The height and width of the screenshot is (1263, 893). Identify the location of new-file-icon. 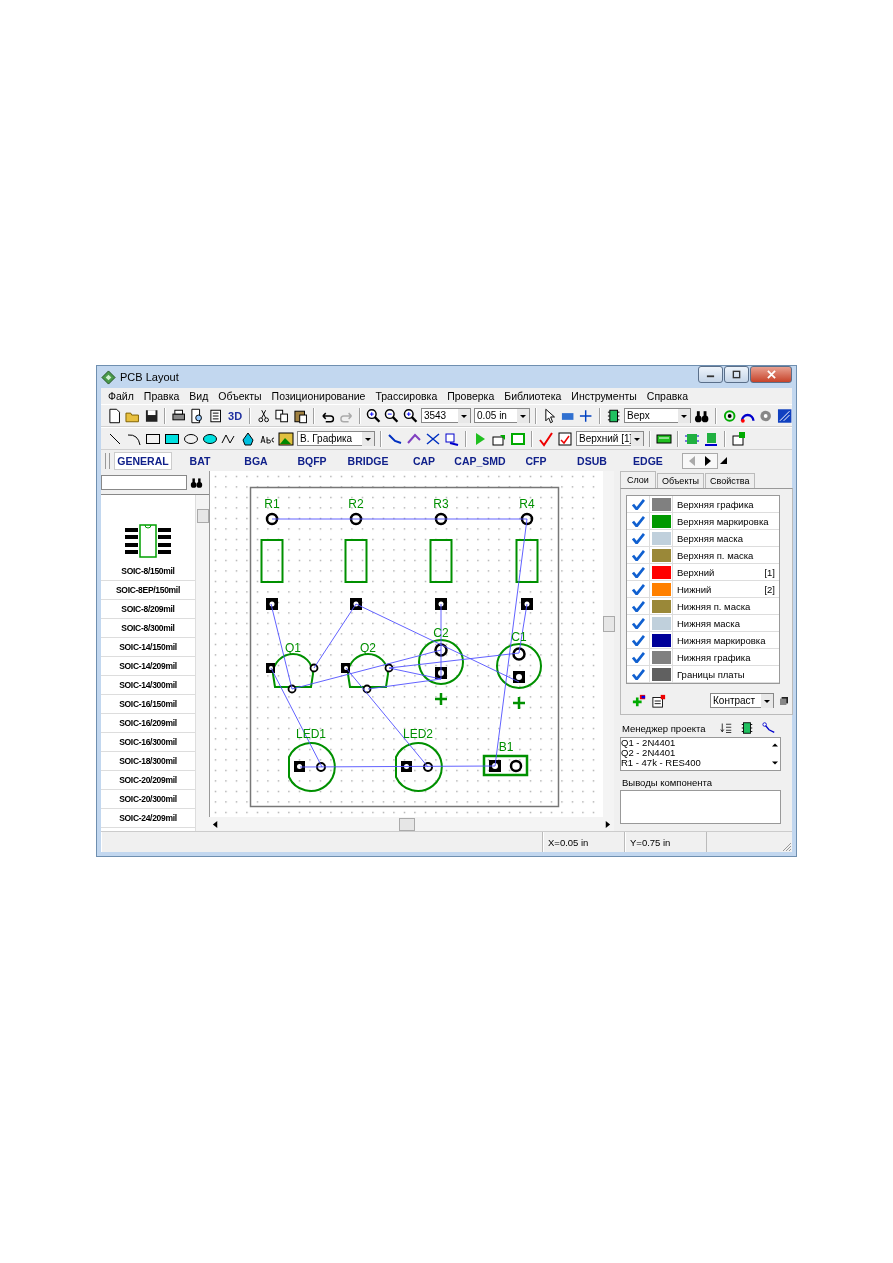
(115, 415).